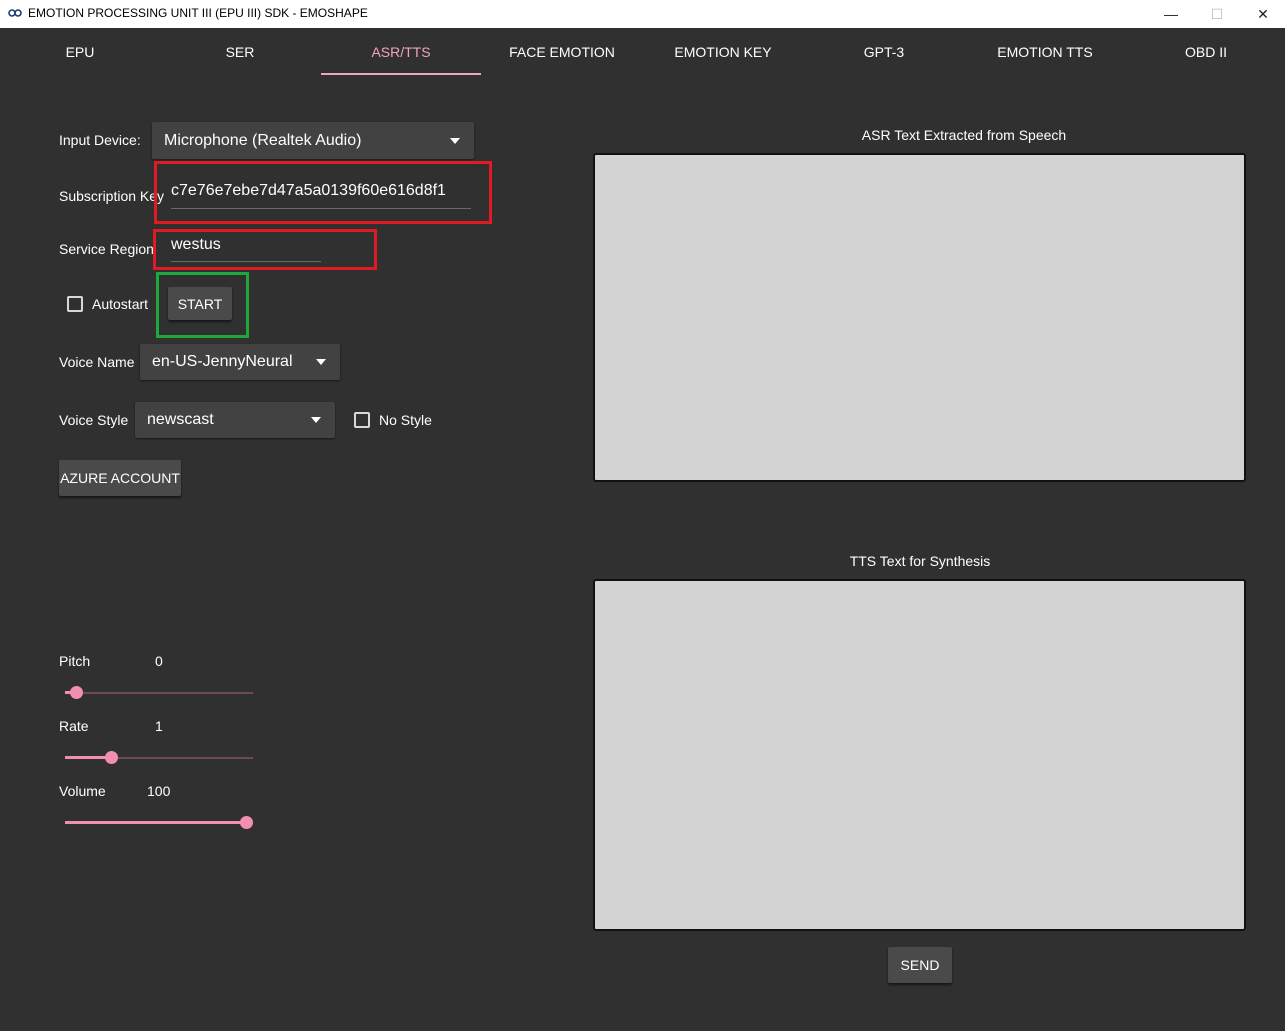  Describe the element at coordinates (723, 56) in the screenshot. I see `tab-emotion-key: EMOTION KEY` at that location.